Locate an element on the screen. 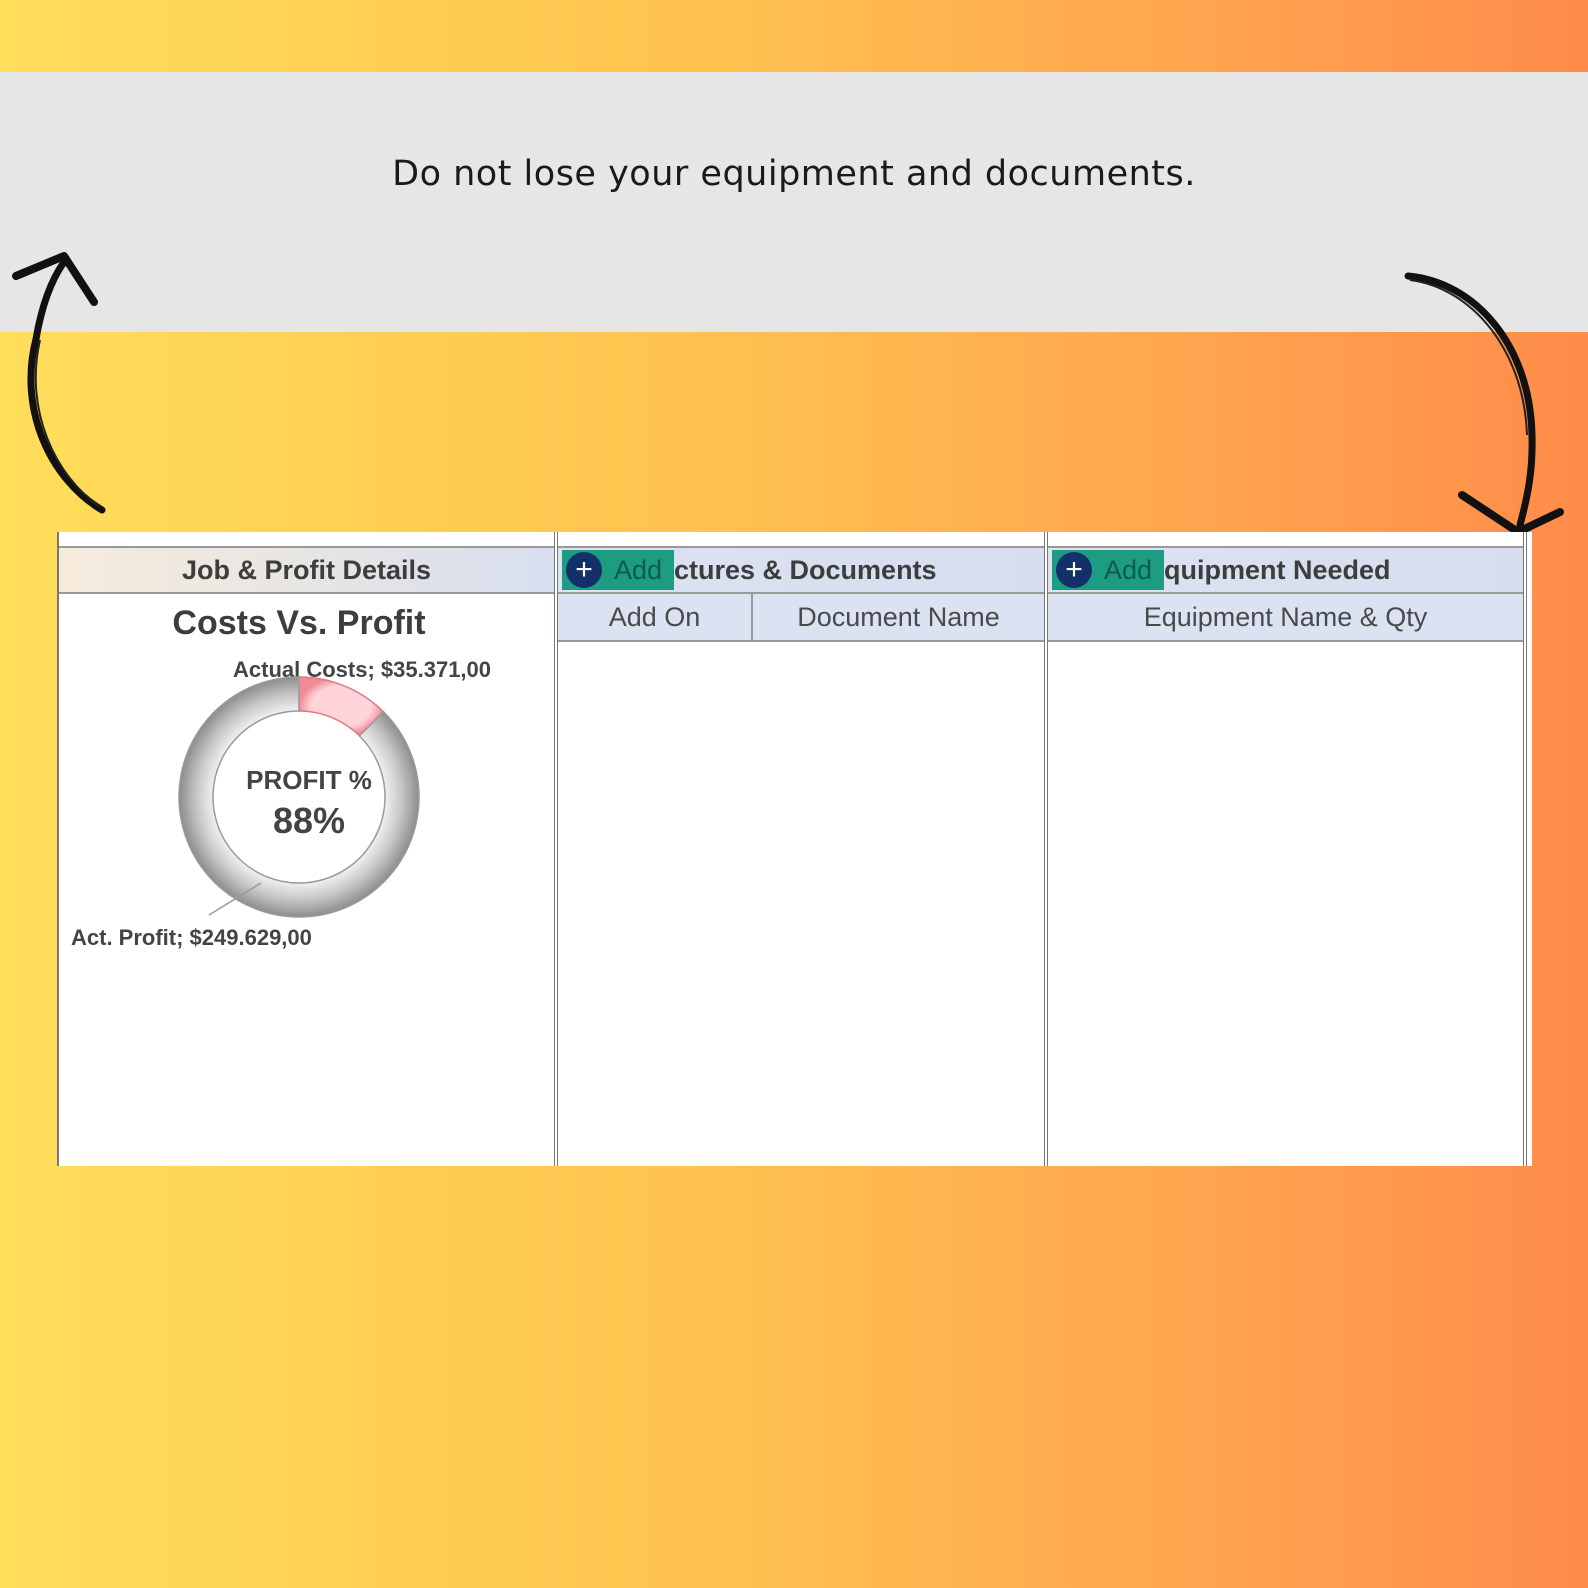 This screenshot has width=1588, height=1588. documents-title: ctures & Documents is located at coordinates (805, 570).